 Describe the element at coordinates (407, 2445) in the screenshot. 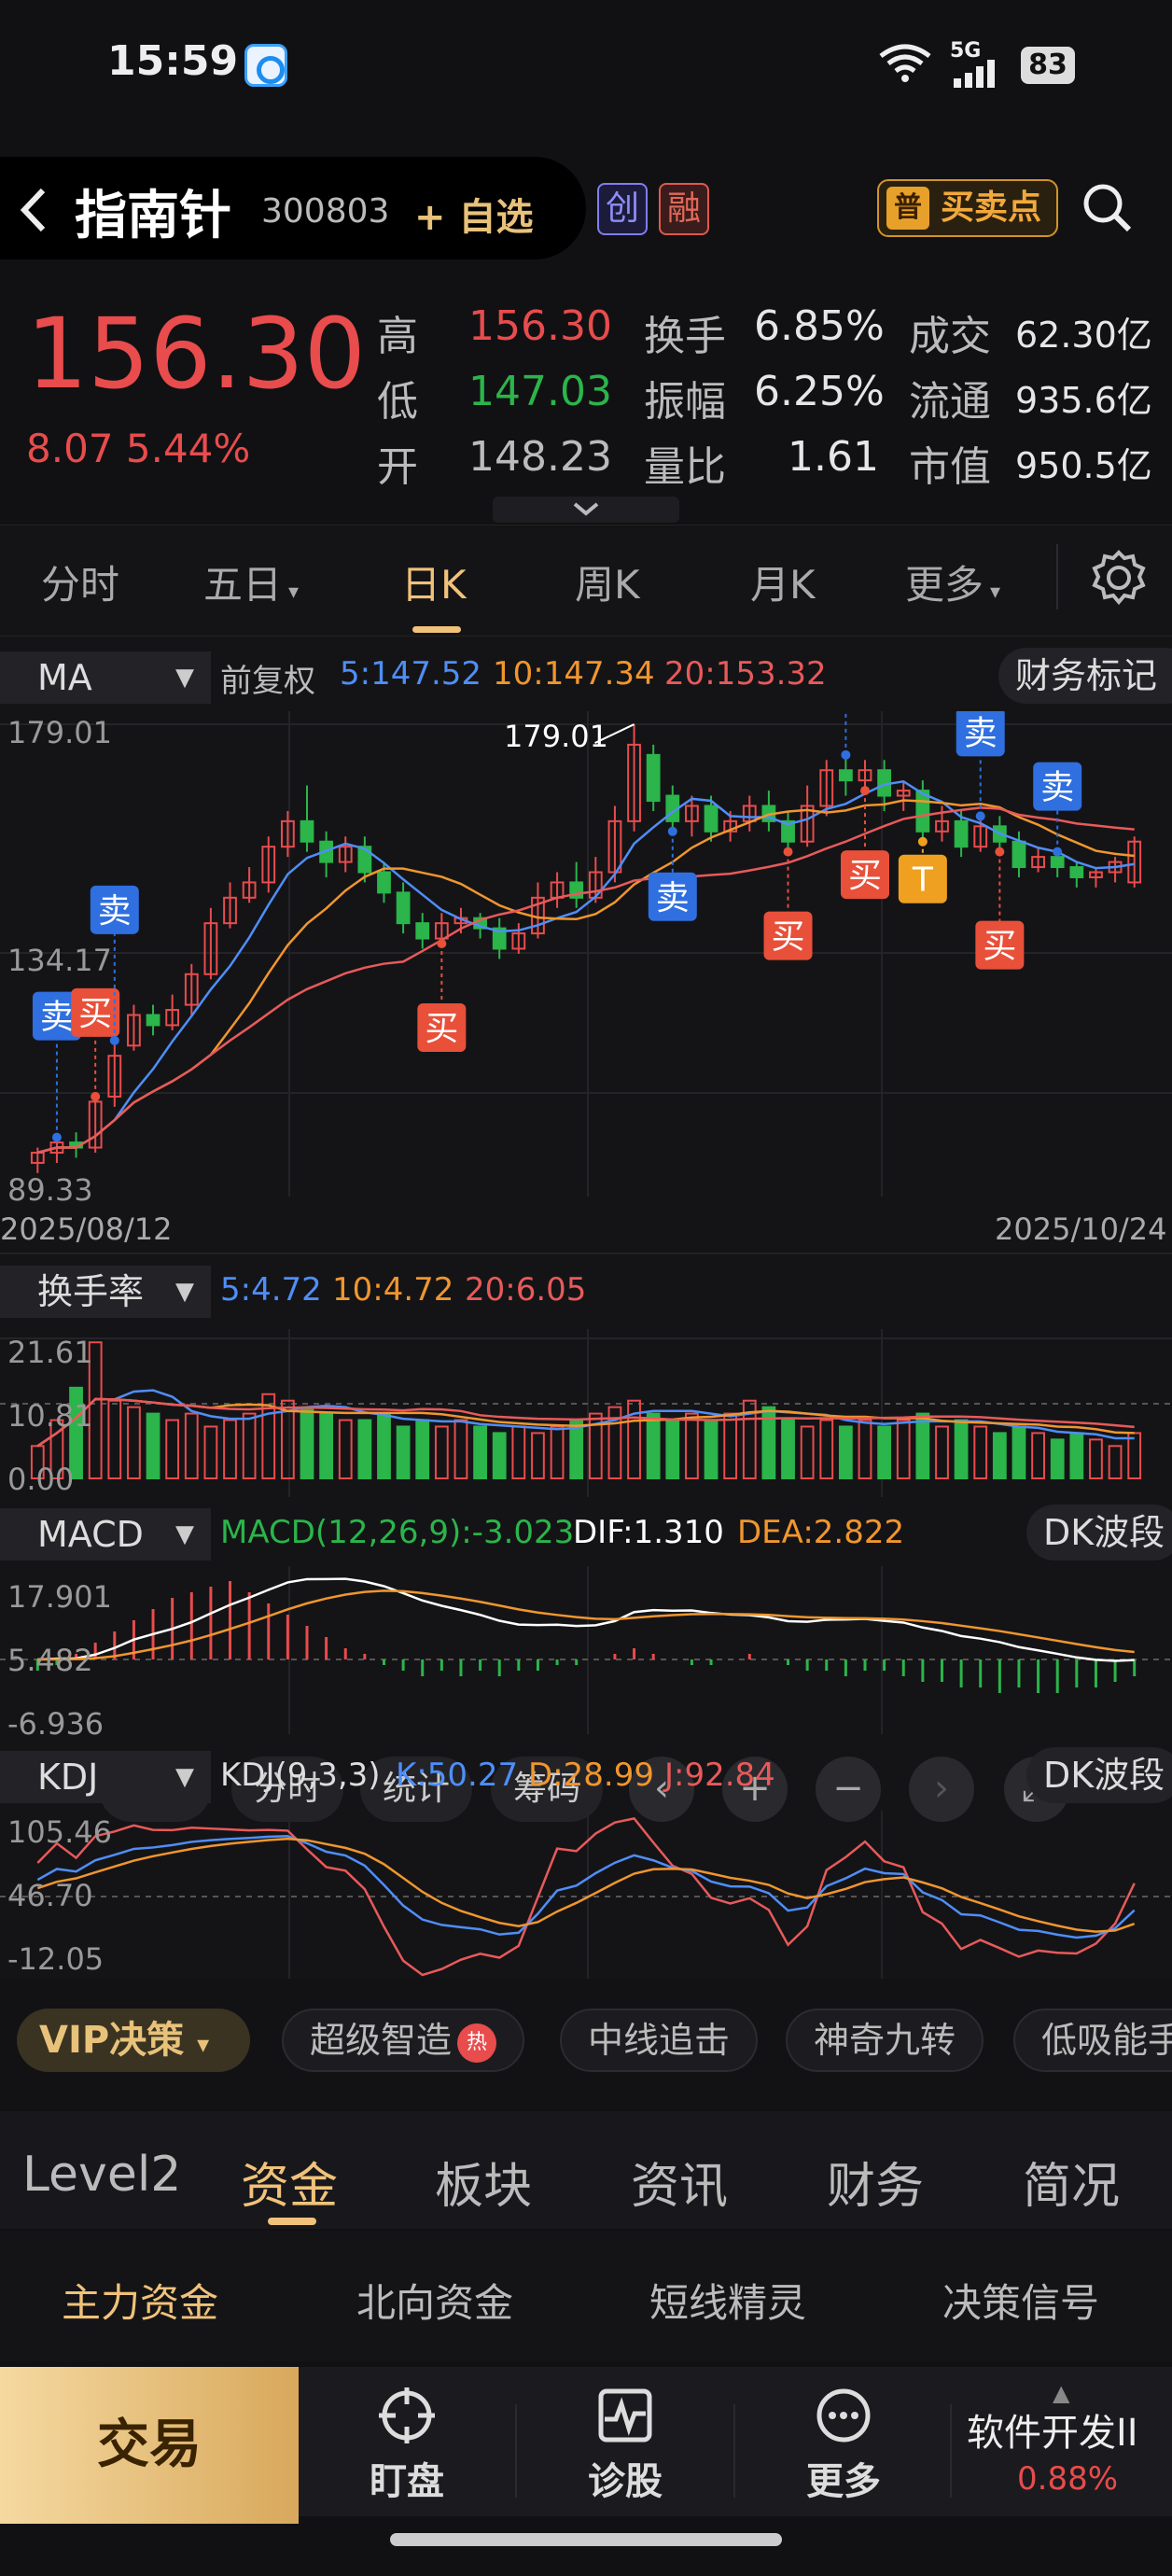

I see `watch-button: 盯盘` at that location.